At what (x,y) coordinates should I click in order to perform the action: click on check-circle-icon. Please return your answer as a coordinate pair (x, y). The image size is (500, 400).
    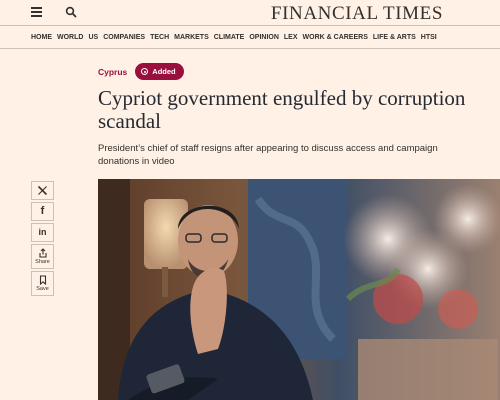
    Looking at the image, I should click on (145, 71).